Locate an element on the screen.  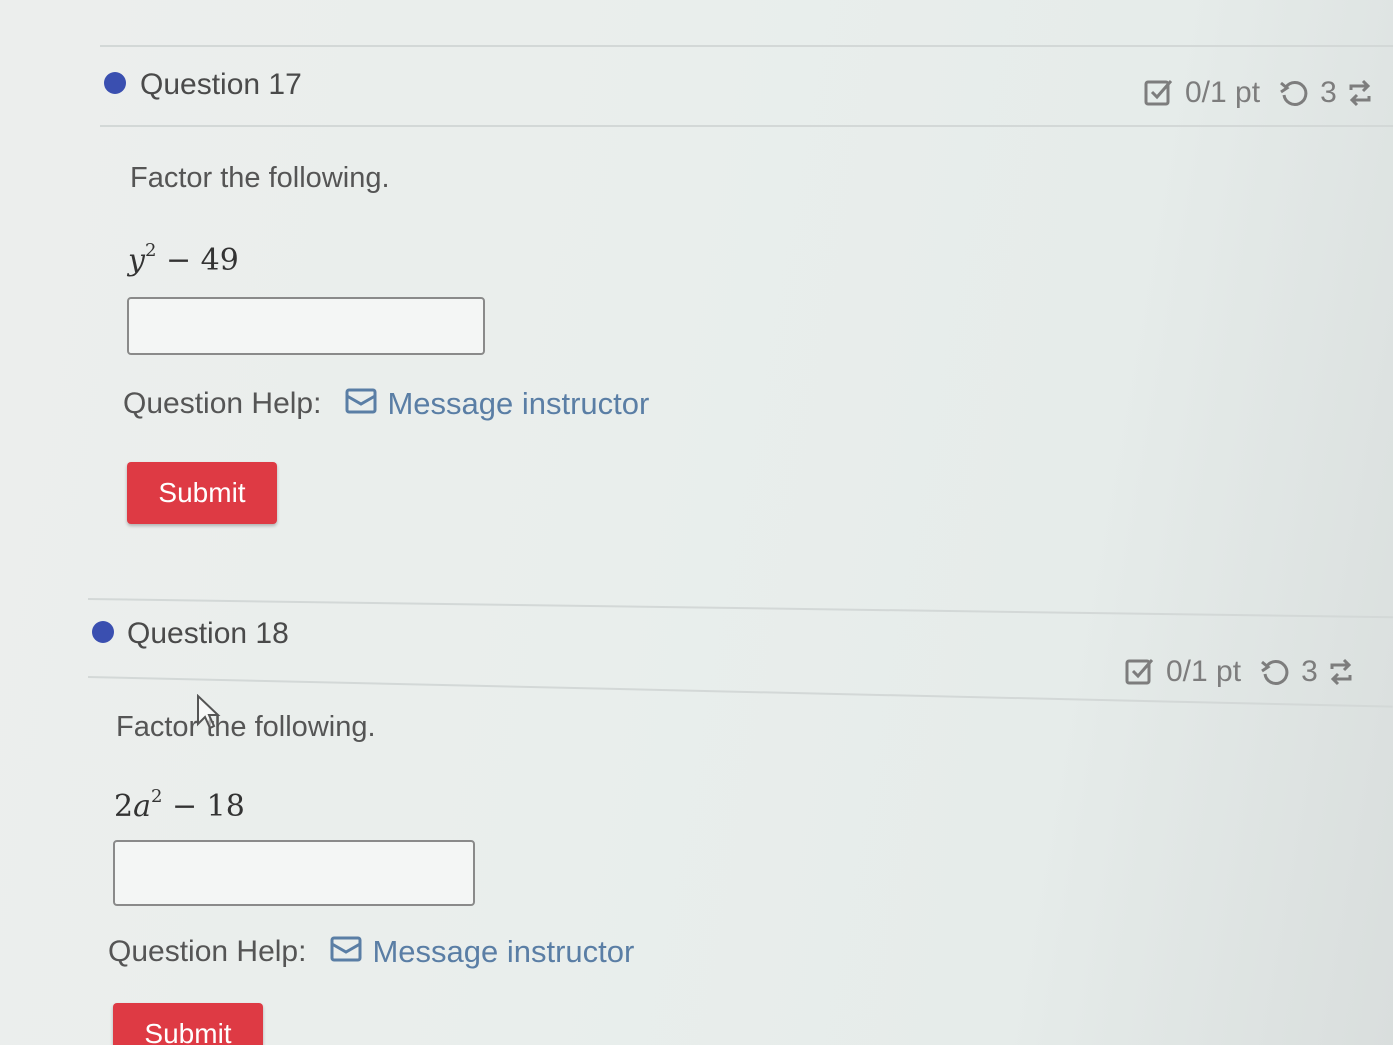
math-expression: 2a2 − 18 is located at coordinates (179, 805).